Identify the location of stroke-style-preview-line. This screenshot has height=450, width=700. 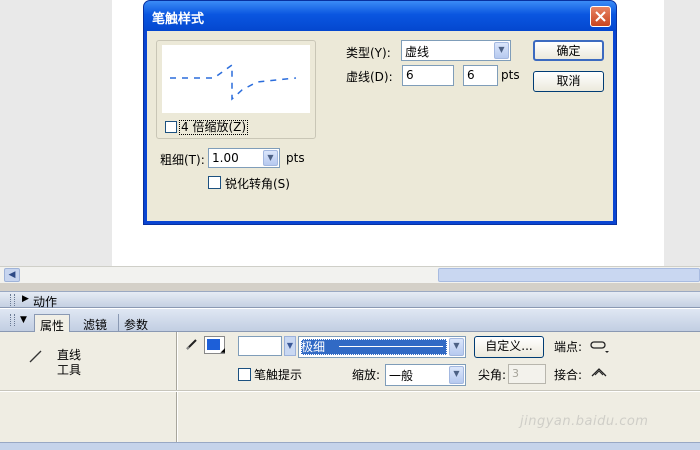
(391, 346).